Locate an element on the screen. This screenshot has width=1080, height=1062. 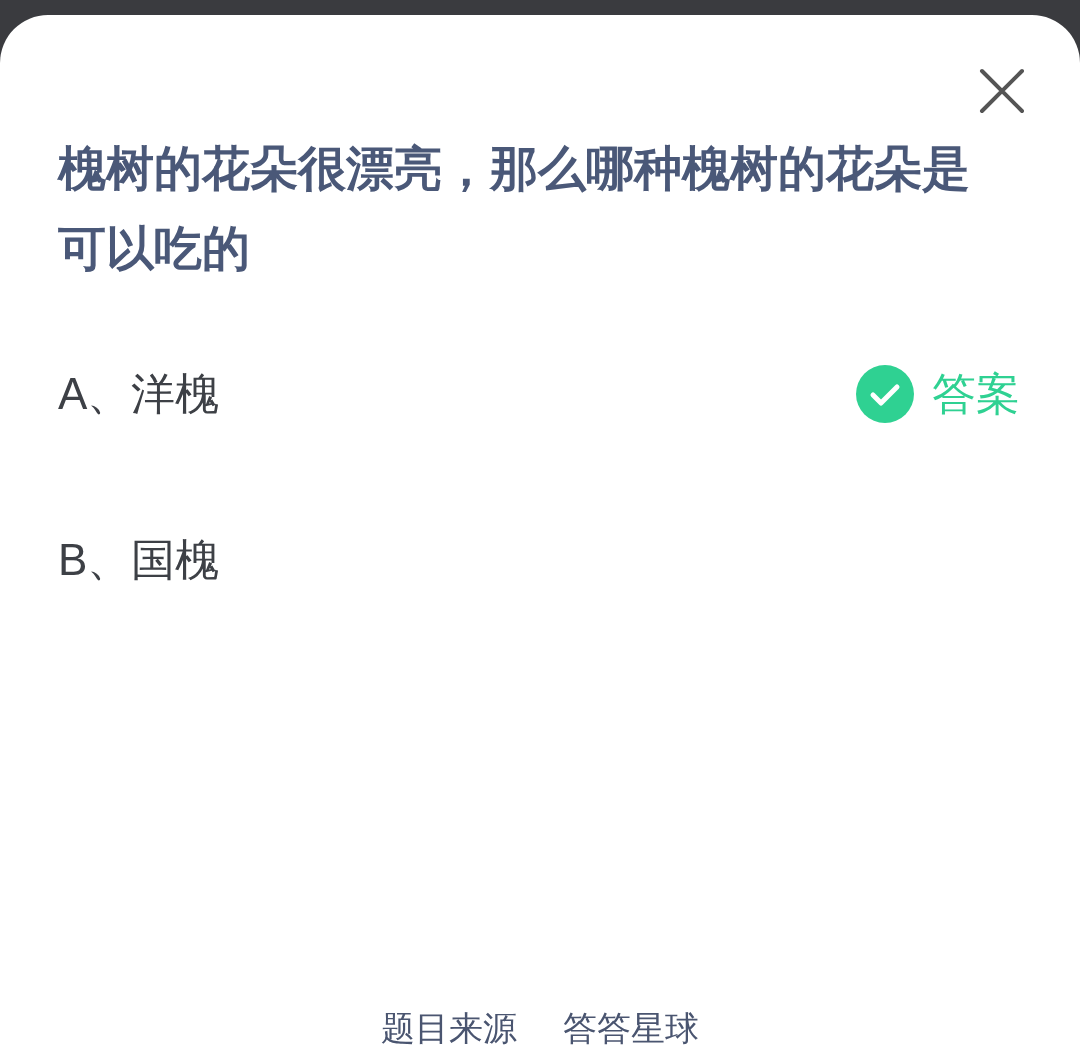
answer-label: 答案 is located at coordinates (976, 394).